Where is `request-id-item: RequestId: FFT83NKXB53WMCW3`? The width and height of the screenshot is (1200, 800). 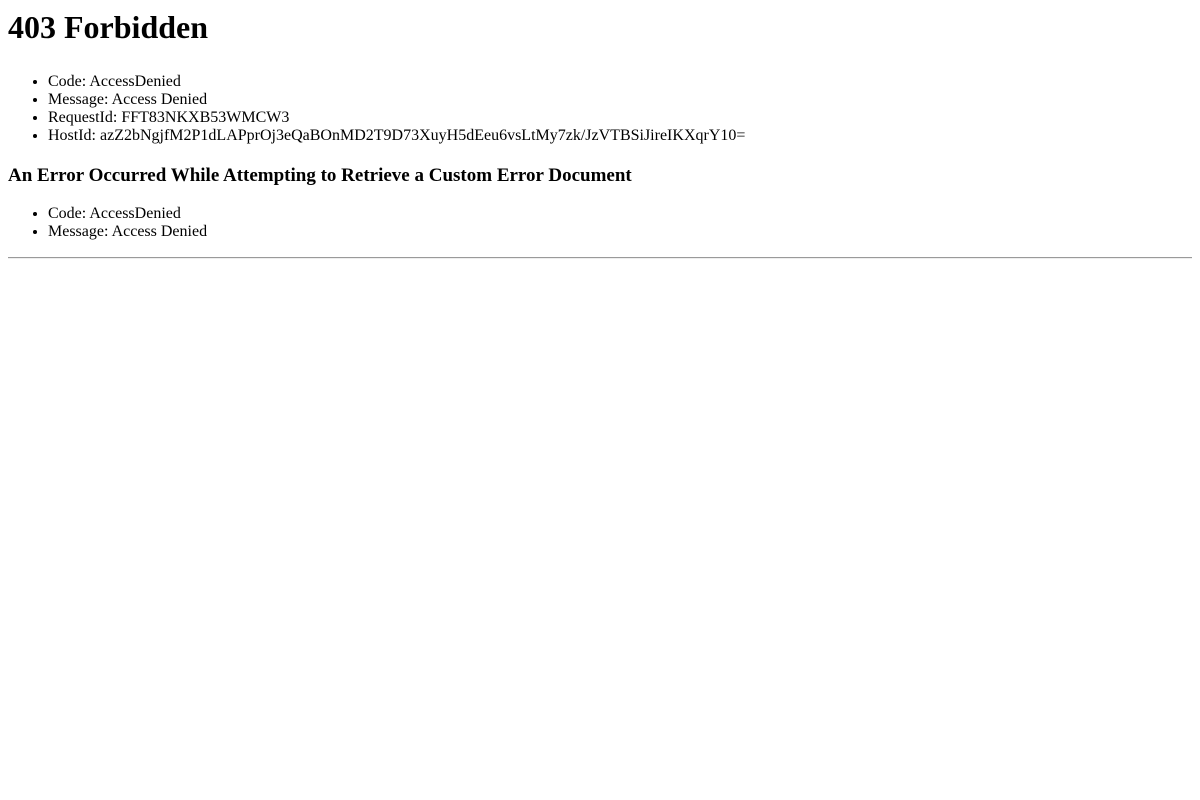
request-id-item: RequestId: FFT83NKXB53WMCW3 is located at coordinates (620, 118).